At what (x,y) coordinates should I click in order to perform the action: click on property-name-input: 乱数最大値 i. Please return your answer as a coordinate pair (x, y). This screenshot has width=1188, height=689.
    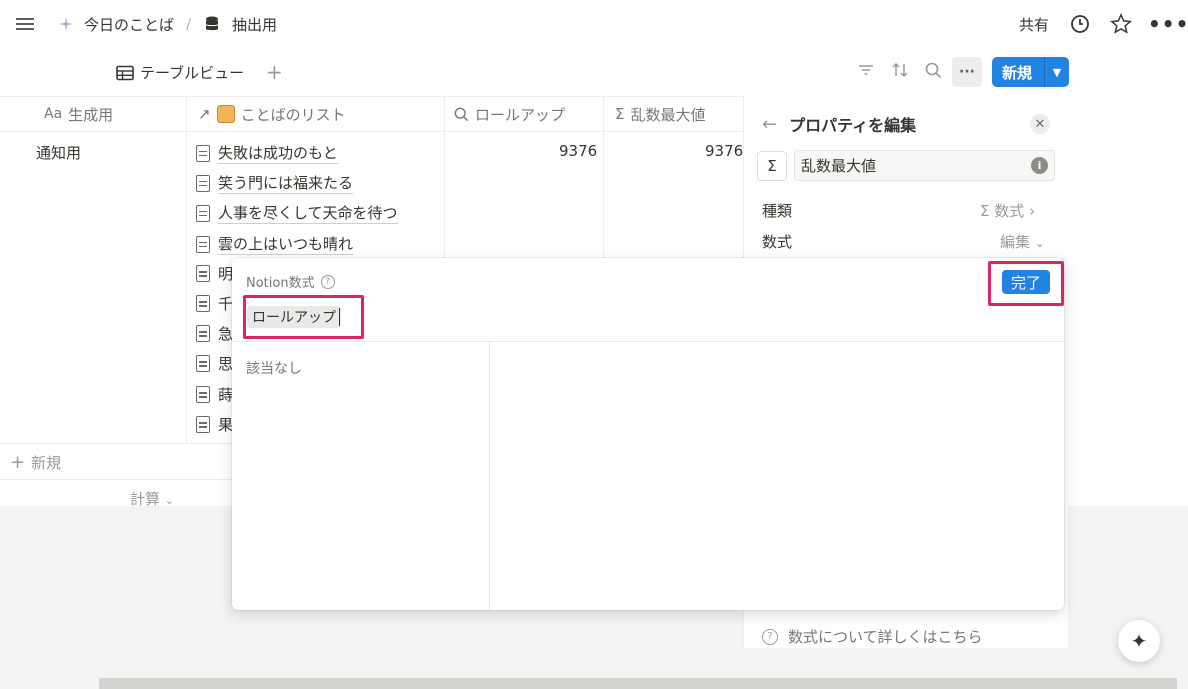
    Looking at the image, I should click on (924, 165).